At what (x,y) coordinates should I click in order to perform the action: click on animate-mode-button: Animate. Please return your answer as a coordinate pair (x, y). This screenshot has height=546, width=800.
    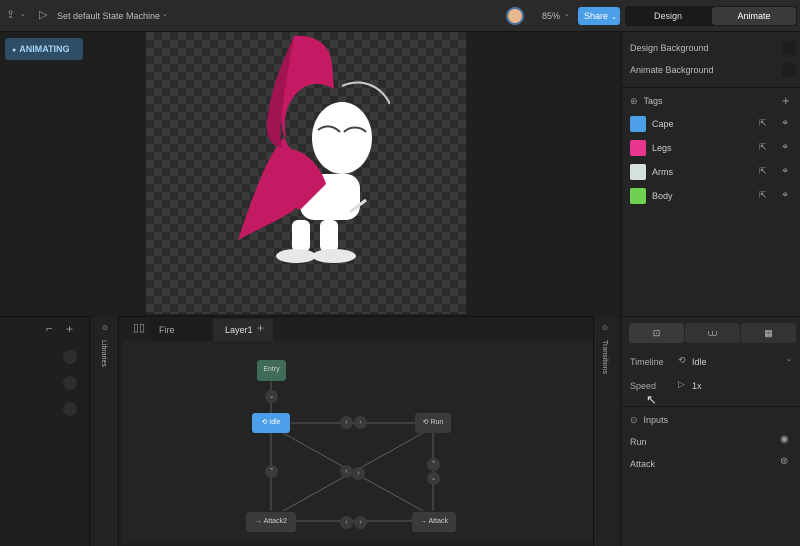
    Looking at the image, I should click on (754, 16).